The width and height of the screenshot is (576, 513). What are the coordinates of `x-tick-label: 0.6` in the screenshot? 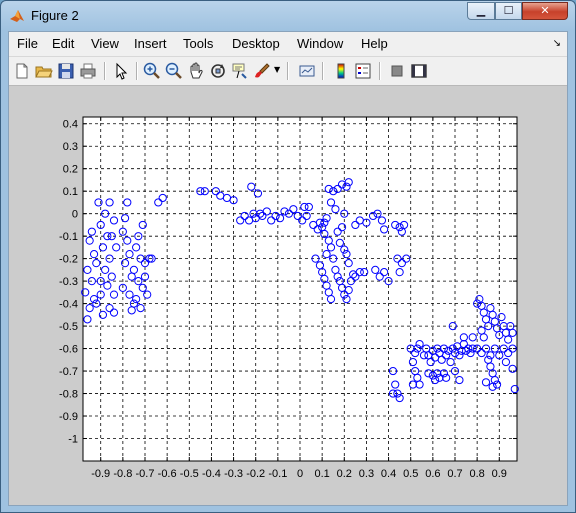 It's located at (432, 474).